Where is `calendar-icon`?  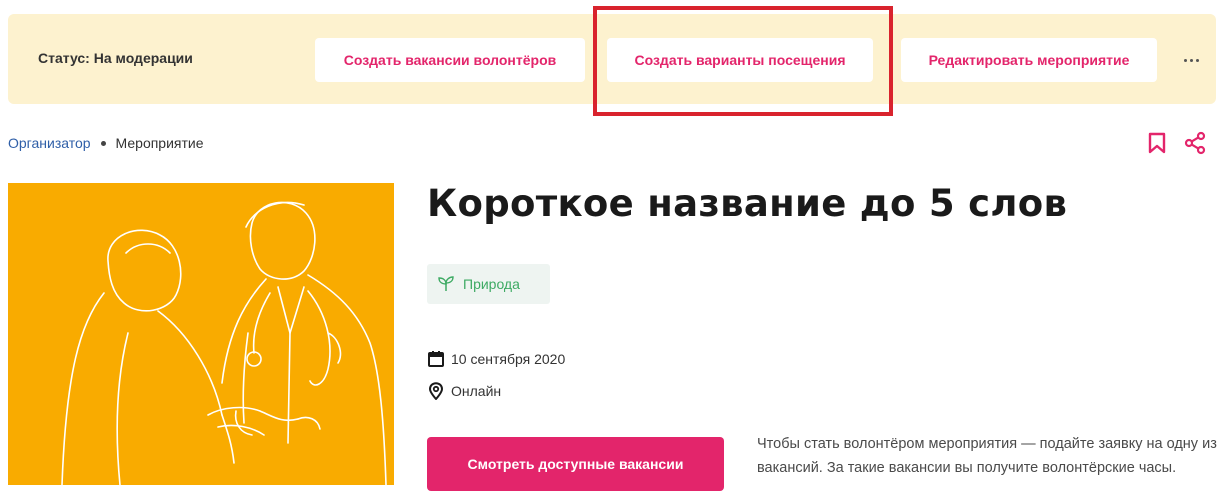 calendar-icon is located at coordinates (436, 359).